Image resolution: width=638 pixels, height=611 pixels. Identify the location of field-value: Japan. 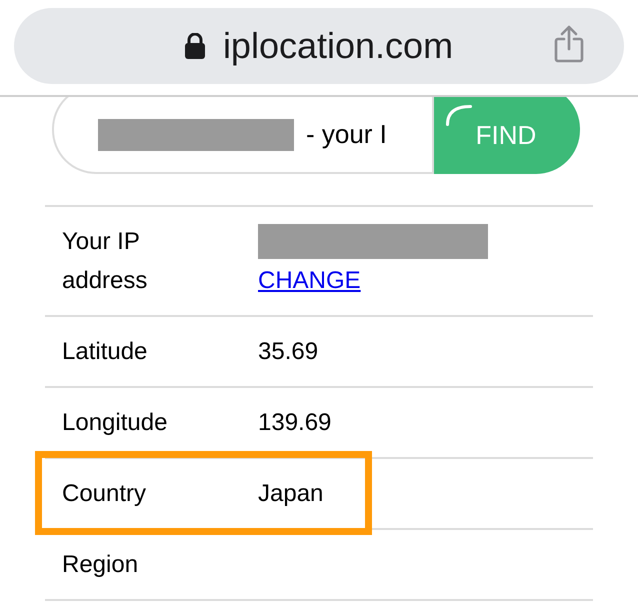
(291, 494).